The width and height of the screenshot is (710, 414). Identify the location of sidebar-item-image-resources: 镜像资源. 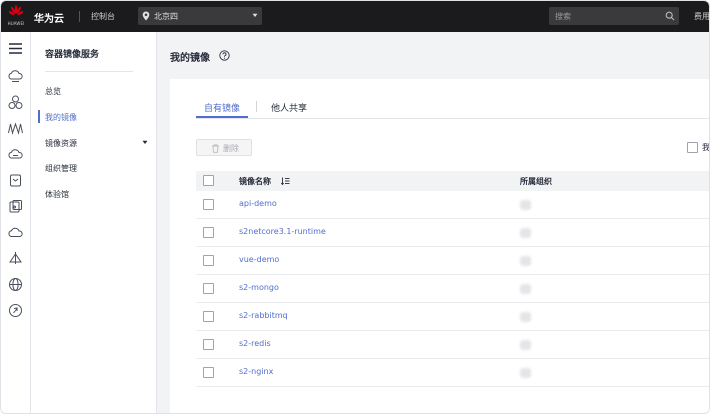
(61, 143).